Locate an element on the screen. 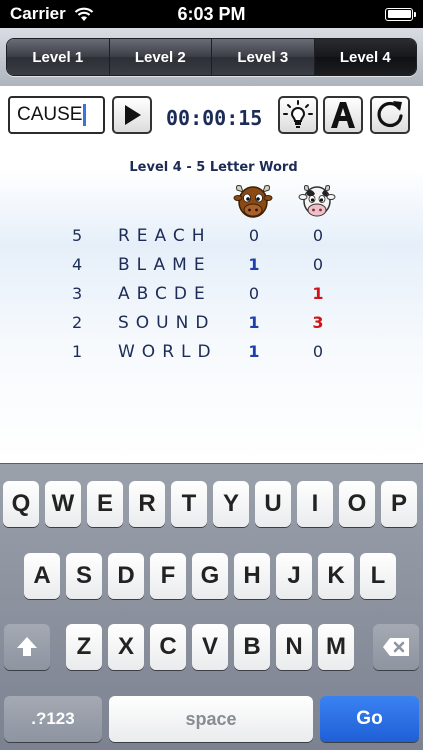 This screenshot has height=750, width=423. go-key: Go is located at coordinates (369, 719).